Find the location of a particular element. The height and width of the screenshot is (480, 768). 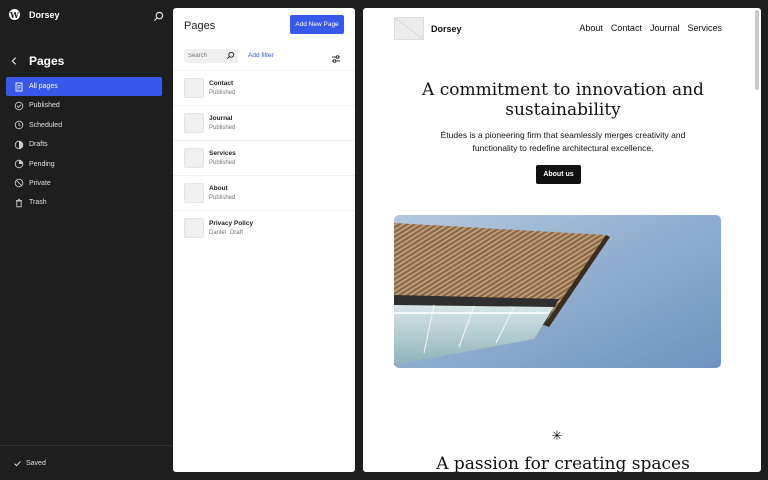

preview-scrollbar is located at coordinates (757, 50).